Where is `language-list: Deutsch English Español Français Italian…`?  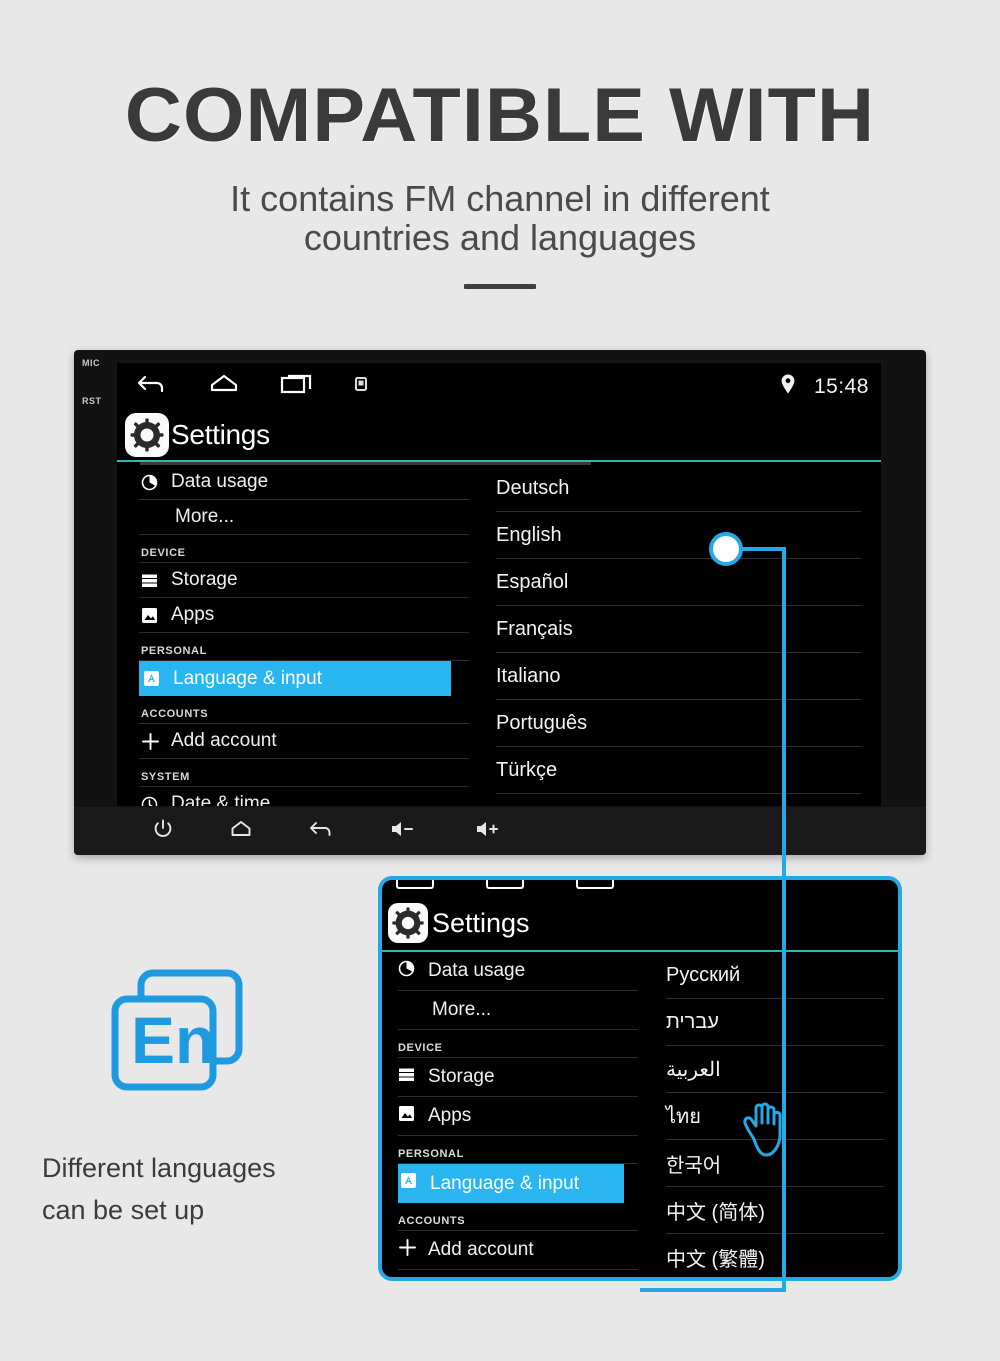
language-list: Deutsch English Español Français Italian… is located at coordinates (675, 633).